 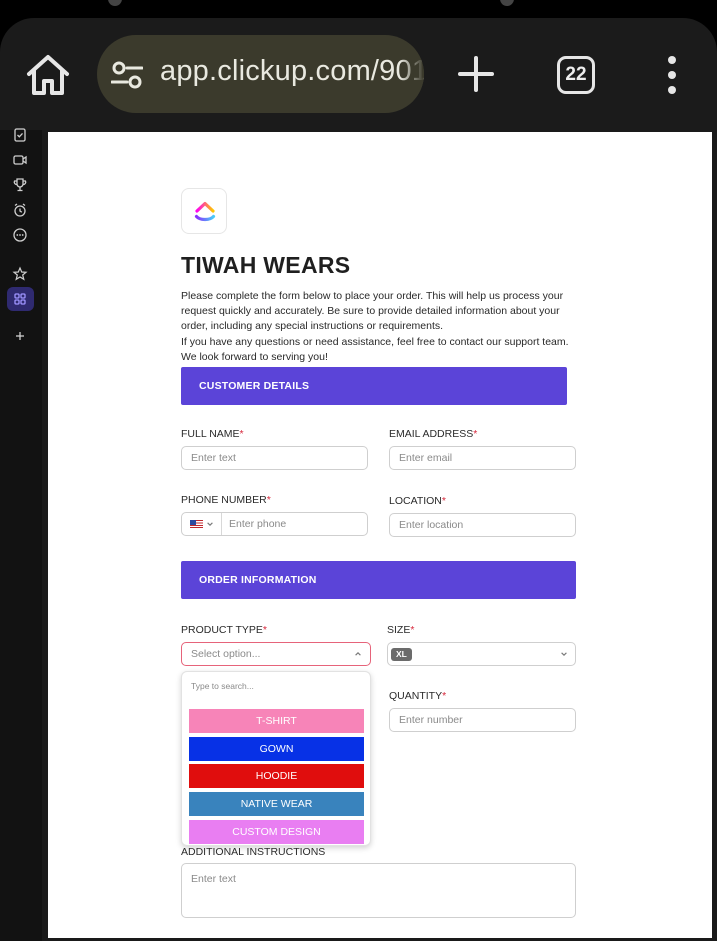 I want to click on quantity-input: Enter number, so click(x=482, y=720).